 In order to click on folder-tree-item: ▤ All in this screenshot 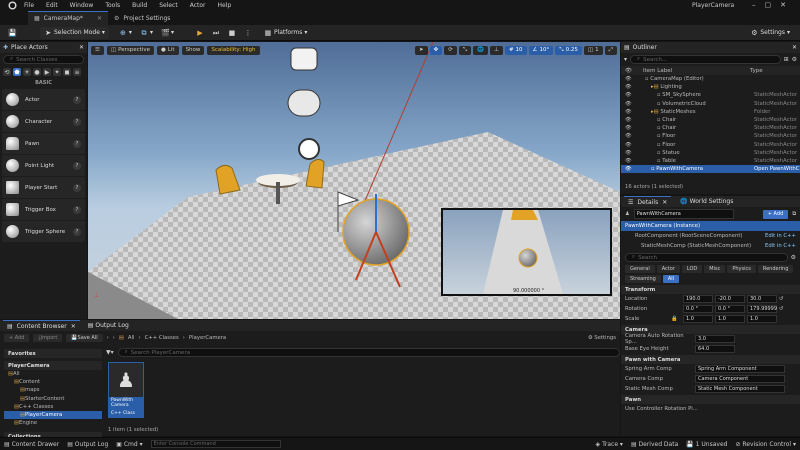, I will do `click(53, 374)`.